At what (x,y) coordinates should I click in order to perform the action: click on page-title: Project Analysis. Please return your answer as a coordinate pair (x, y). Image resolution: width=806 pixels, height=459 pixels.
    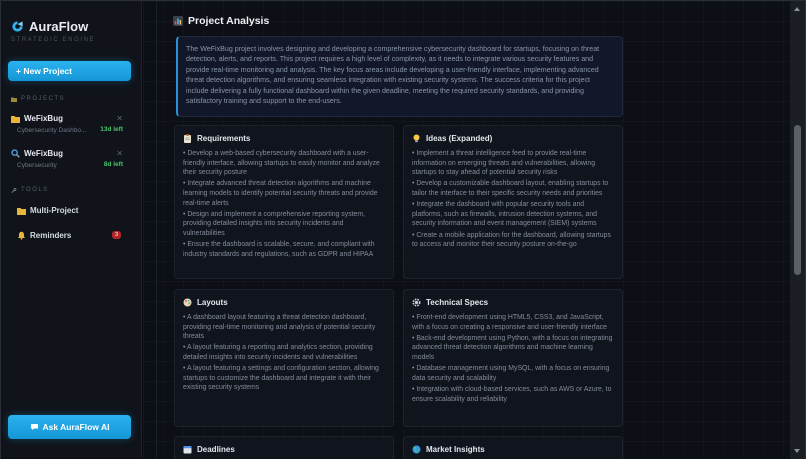
    Looking at the image, I should click on (221, 21).